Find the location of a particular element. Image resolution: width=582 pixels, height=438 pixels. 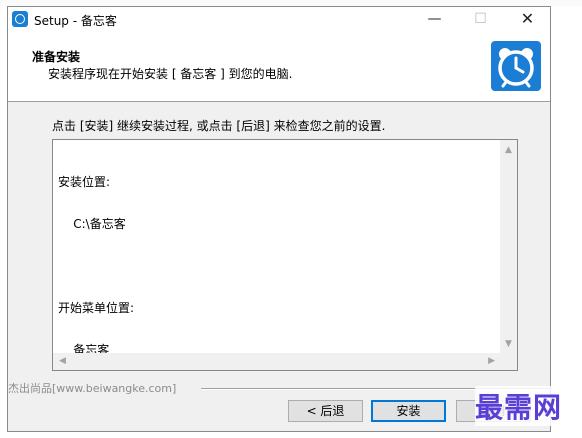

background-left-edge is located at coordinates (3, 222).